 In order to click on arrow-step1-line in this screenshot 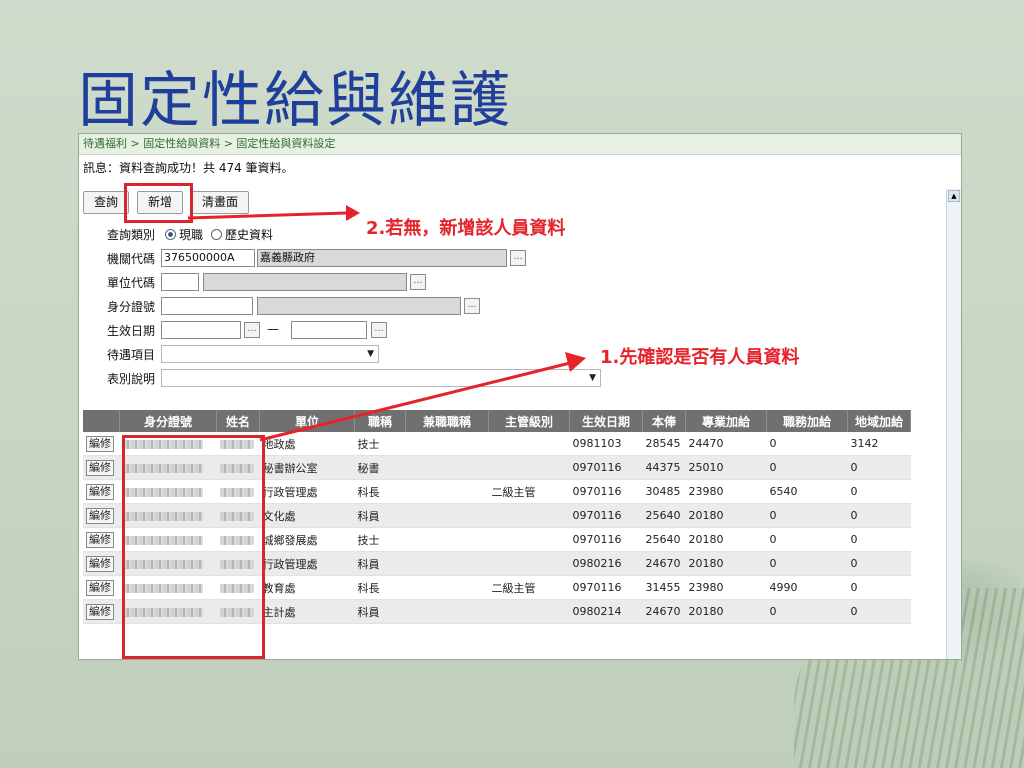, I will do `click(415, 401)`.